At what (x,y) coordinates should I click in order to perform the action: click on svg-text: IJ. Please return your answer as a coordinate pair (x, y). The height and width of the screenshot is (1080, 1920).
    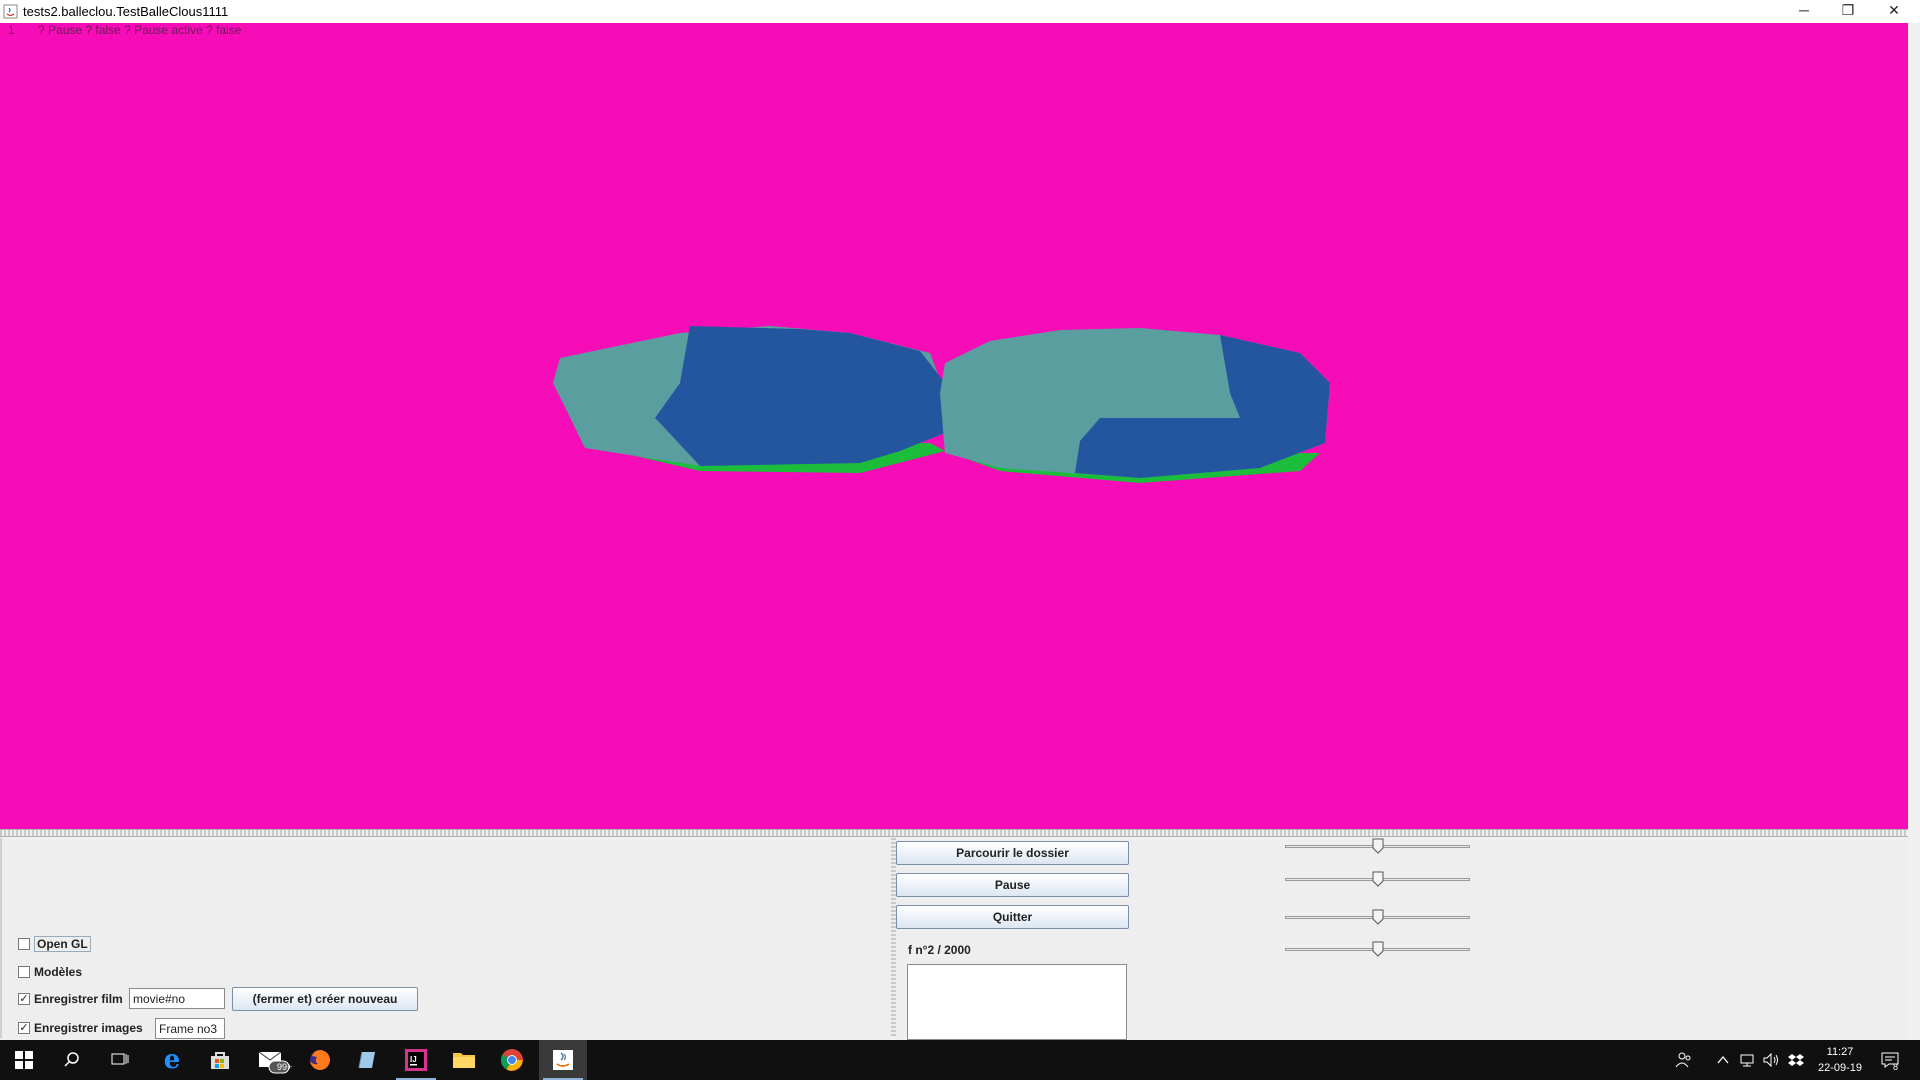
    Looking at the image, I should click on (413, 1059).